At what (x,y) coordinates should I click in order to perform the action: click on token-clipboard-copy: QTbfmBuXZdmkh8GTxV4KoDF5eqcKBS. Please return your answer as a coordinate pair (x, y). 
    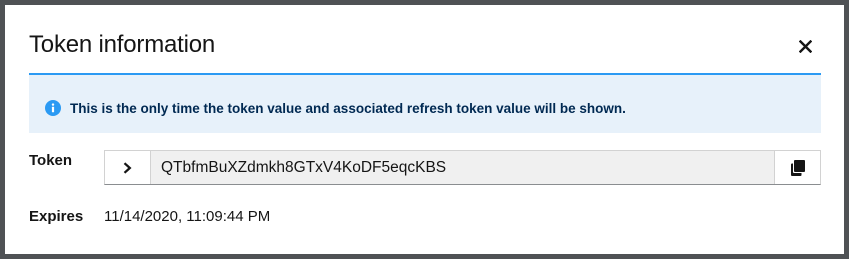
    Looking at the image, I should click on (462, 167).